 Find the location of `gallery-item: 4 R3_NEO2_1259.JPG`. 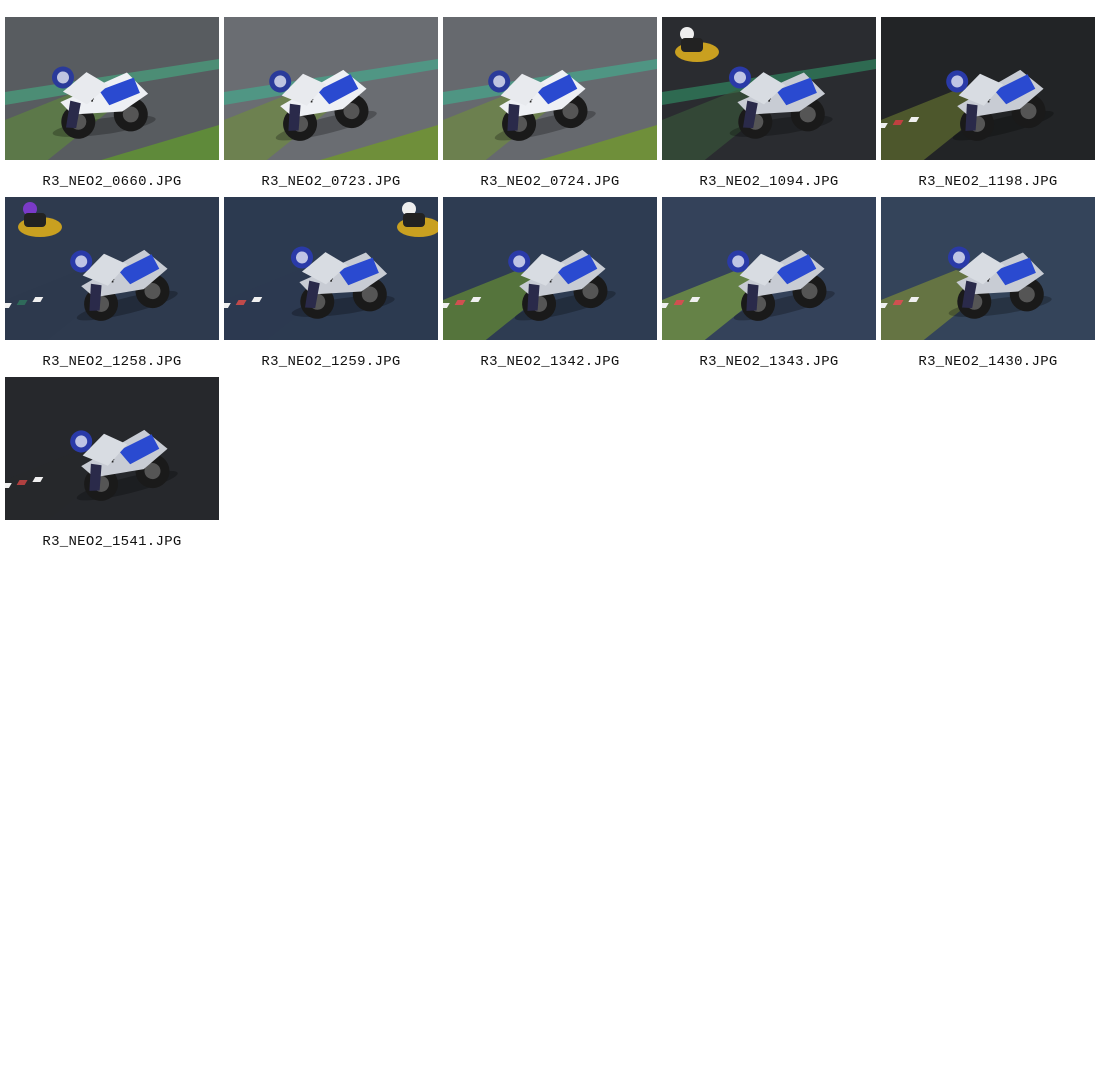

gallery-item: 4 R3_NEO2_1259.JPG is located at coordinates (331, 287).